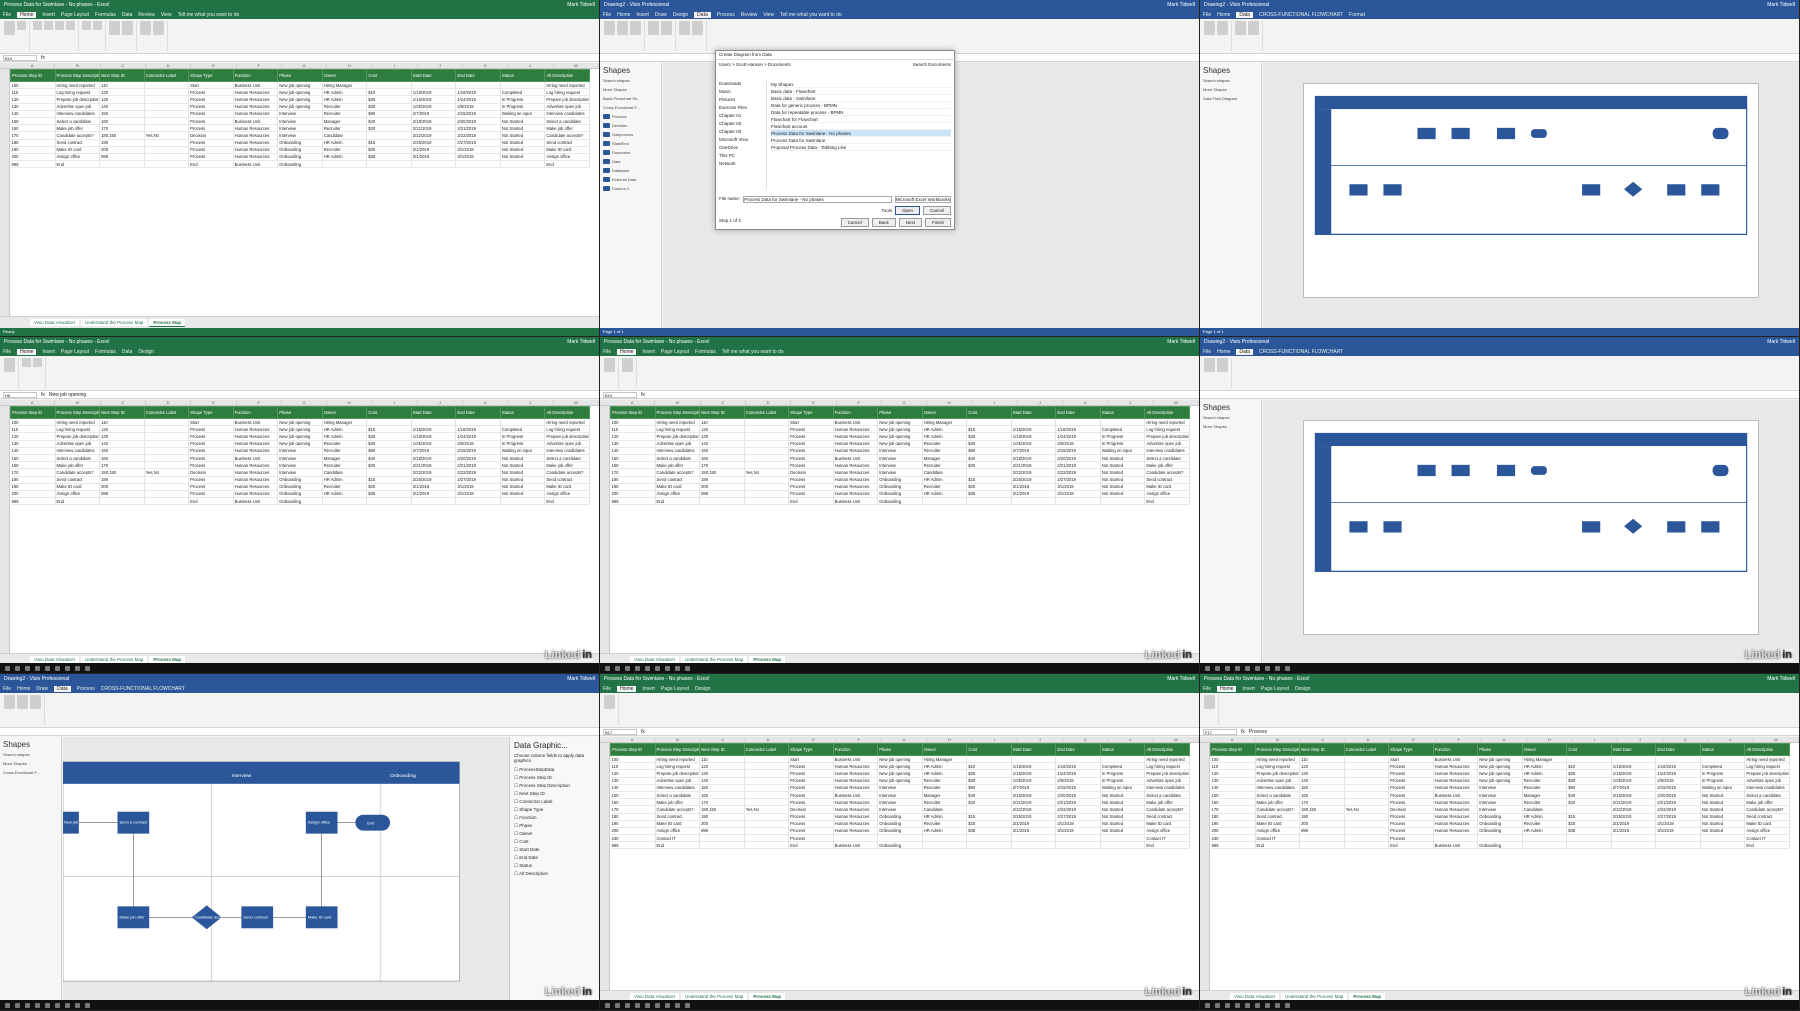  Describe the element at coordinates (122, 472) in the screenshot. I see `table-cell: 180,150` at that location.